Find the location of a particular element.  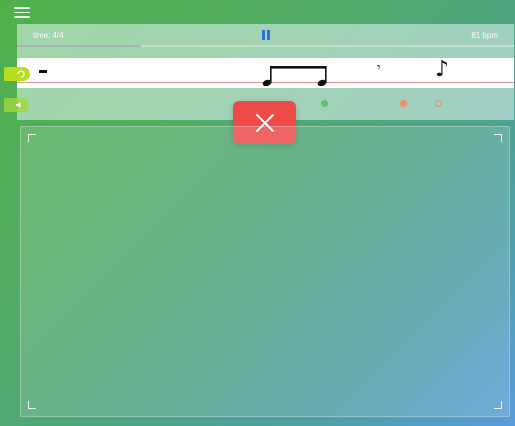

progress-fill is located at coordinates (79, 46).